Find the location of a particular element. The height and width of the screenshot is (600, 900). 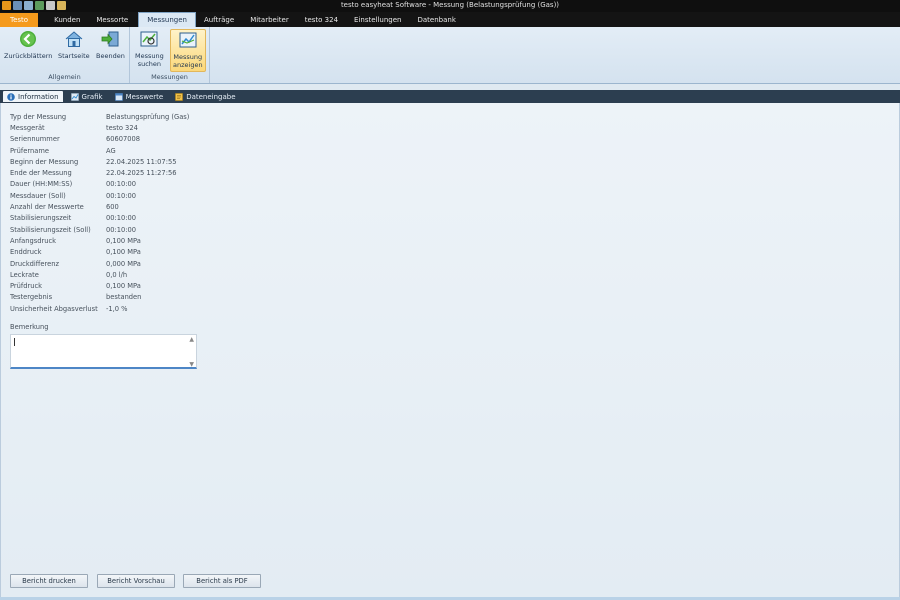

bericht-als-pdf-button: Bericht als PDF is located at coordinates (222, 581).